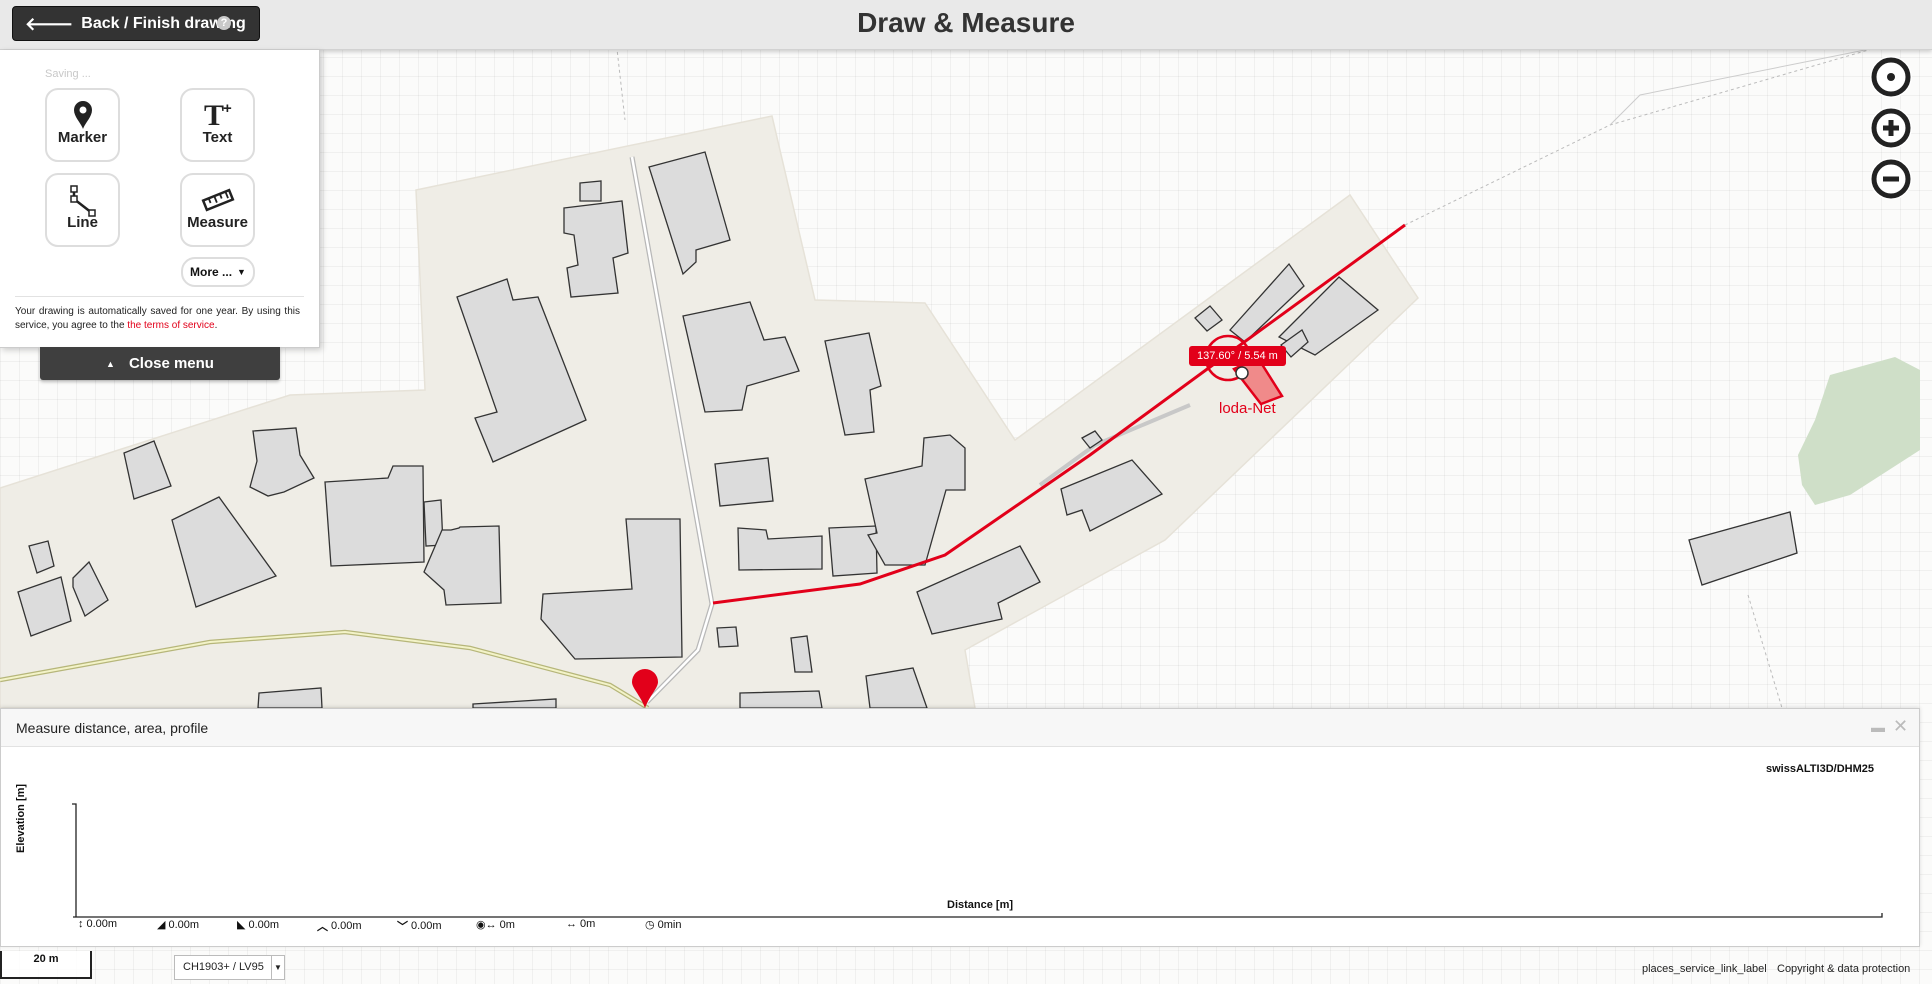 This screenshot has height=984, width=1932. Describe the element at coordinates (82, 137) in the screenshot. I see `marker-tool-label: Marker` at that location.